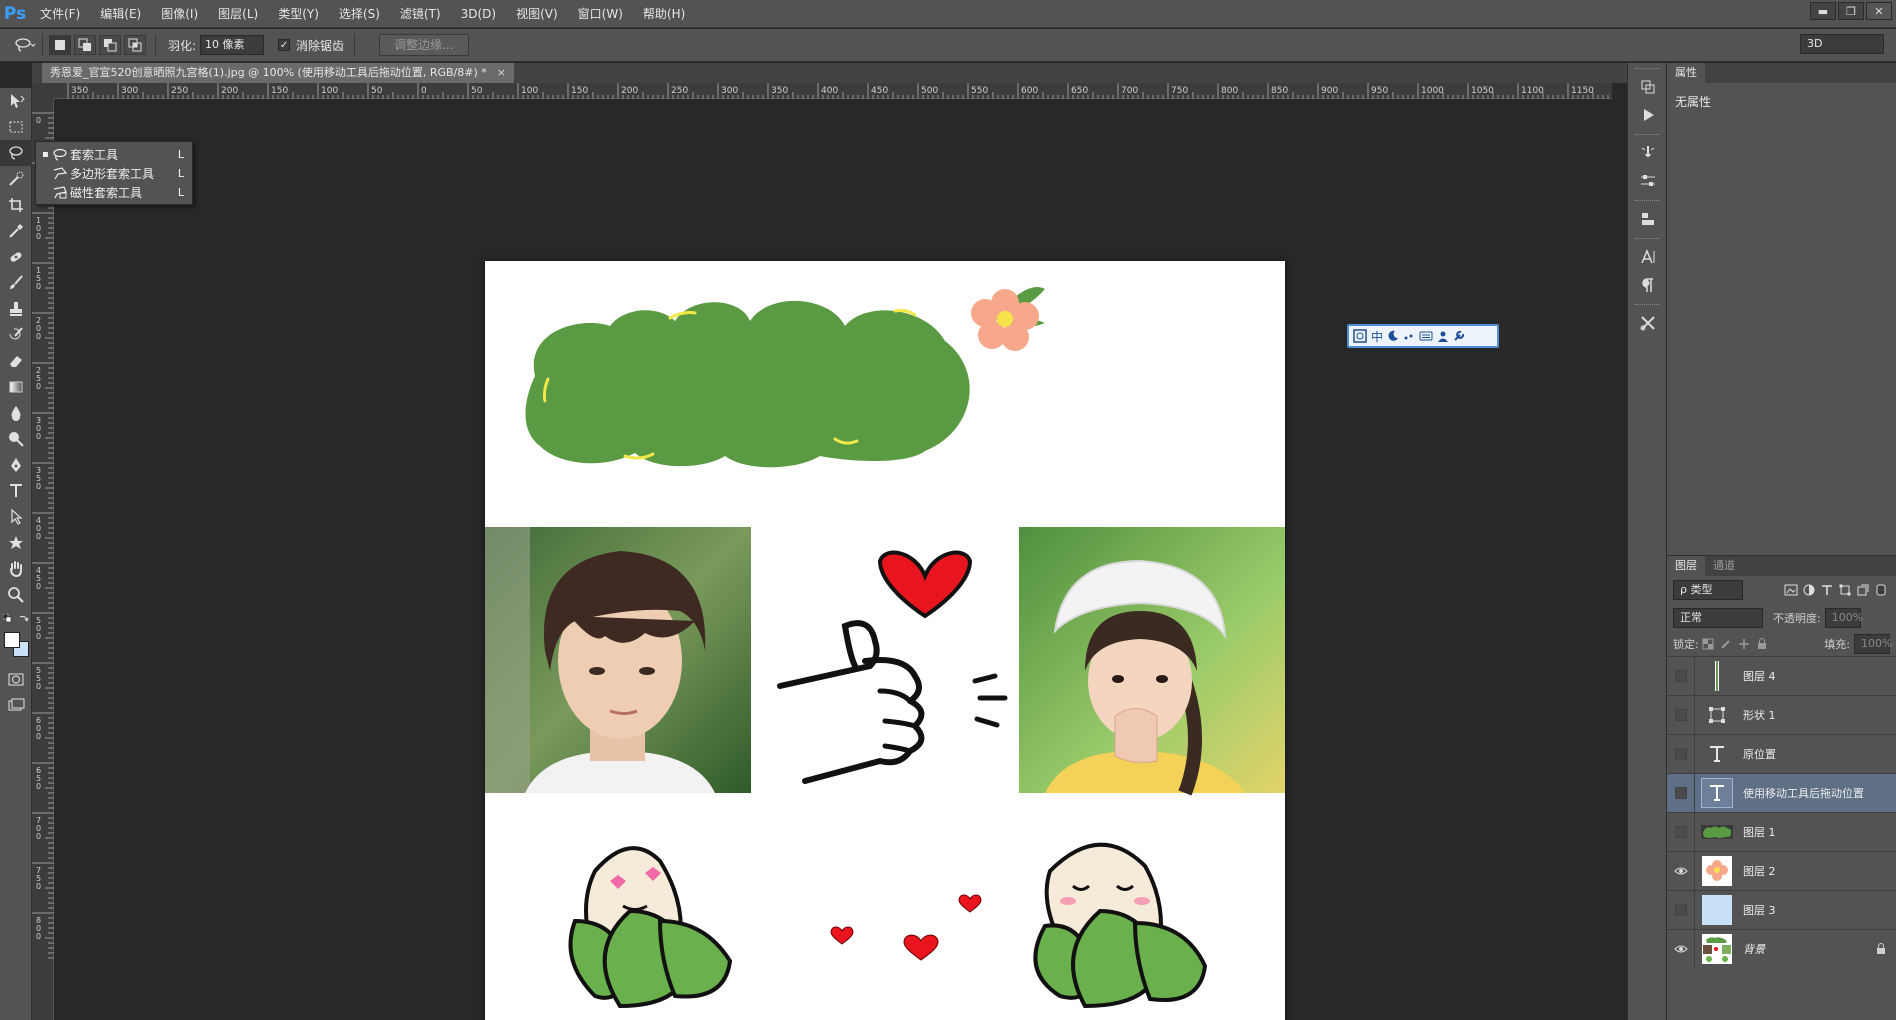  Describe the element at coordinates (1648, 257) in the screenshot. I see `character-panel-icon` at that location.